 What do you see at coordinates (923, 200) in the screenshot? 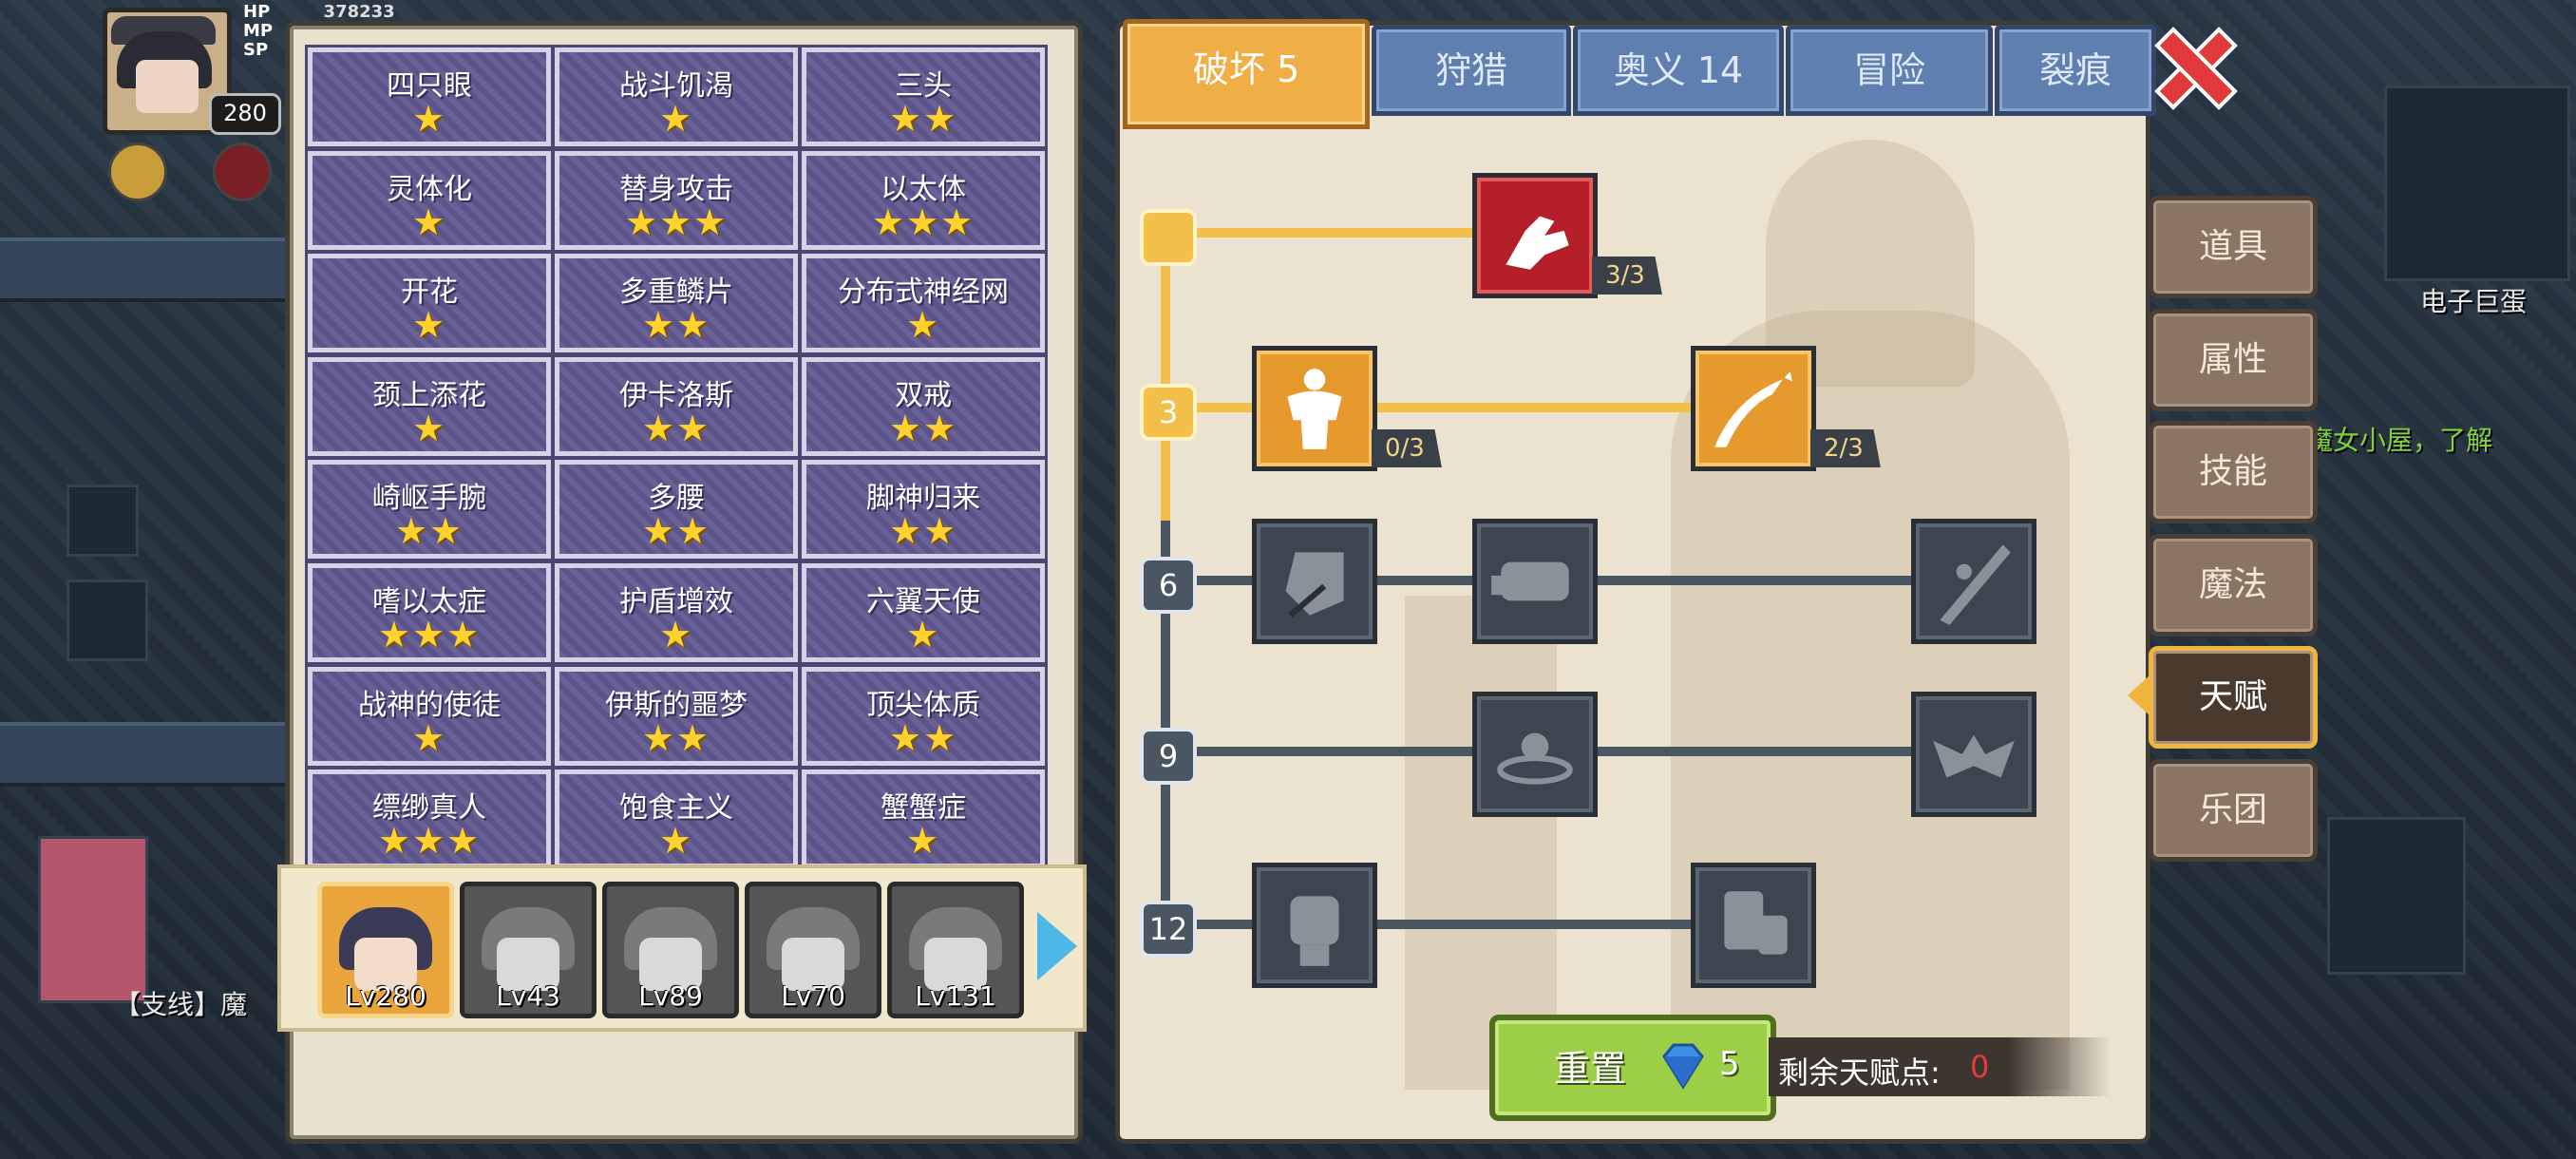
I see `trait-cell: 以太体 ★★★` at bounding box center [923, 200].